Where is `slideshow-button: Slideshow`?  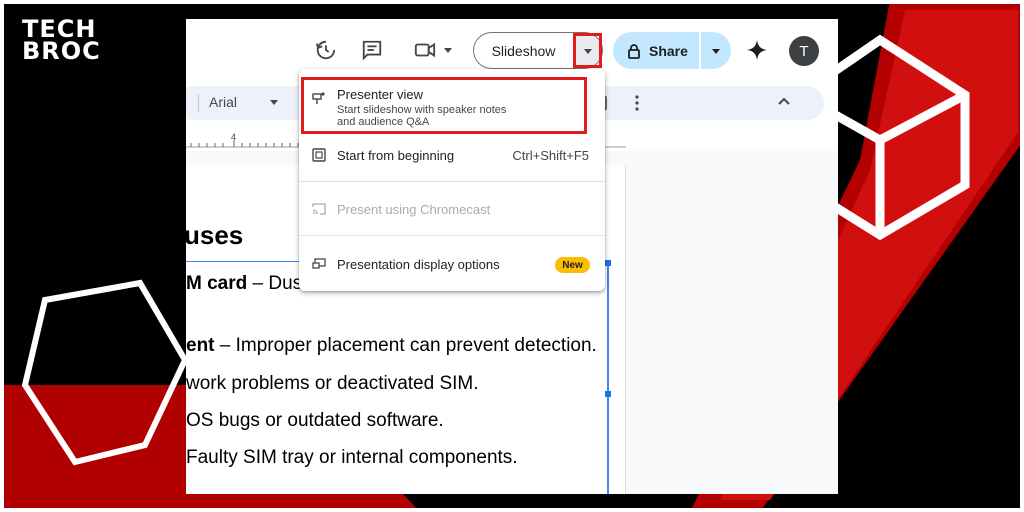
slideshow-button: Slideshow is located at coordinates (523, 50).